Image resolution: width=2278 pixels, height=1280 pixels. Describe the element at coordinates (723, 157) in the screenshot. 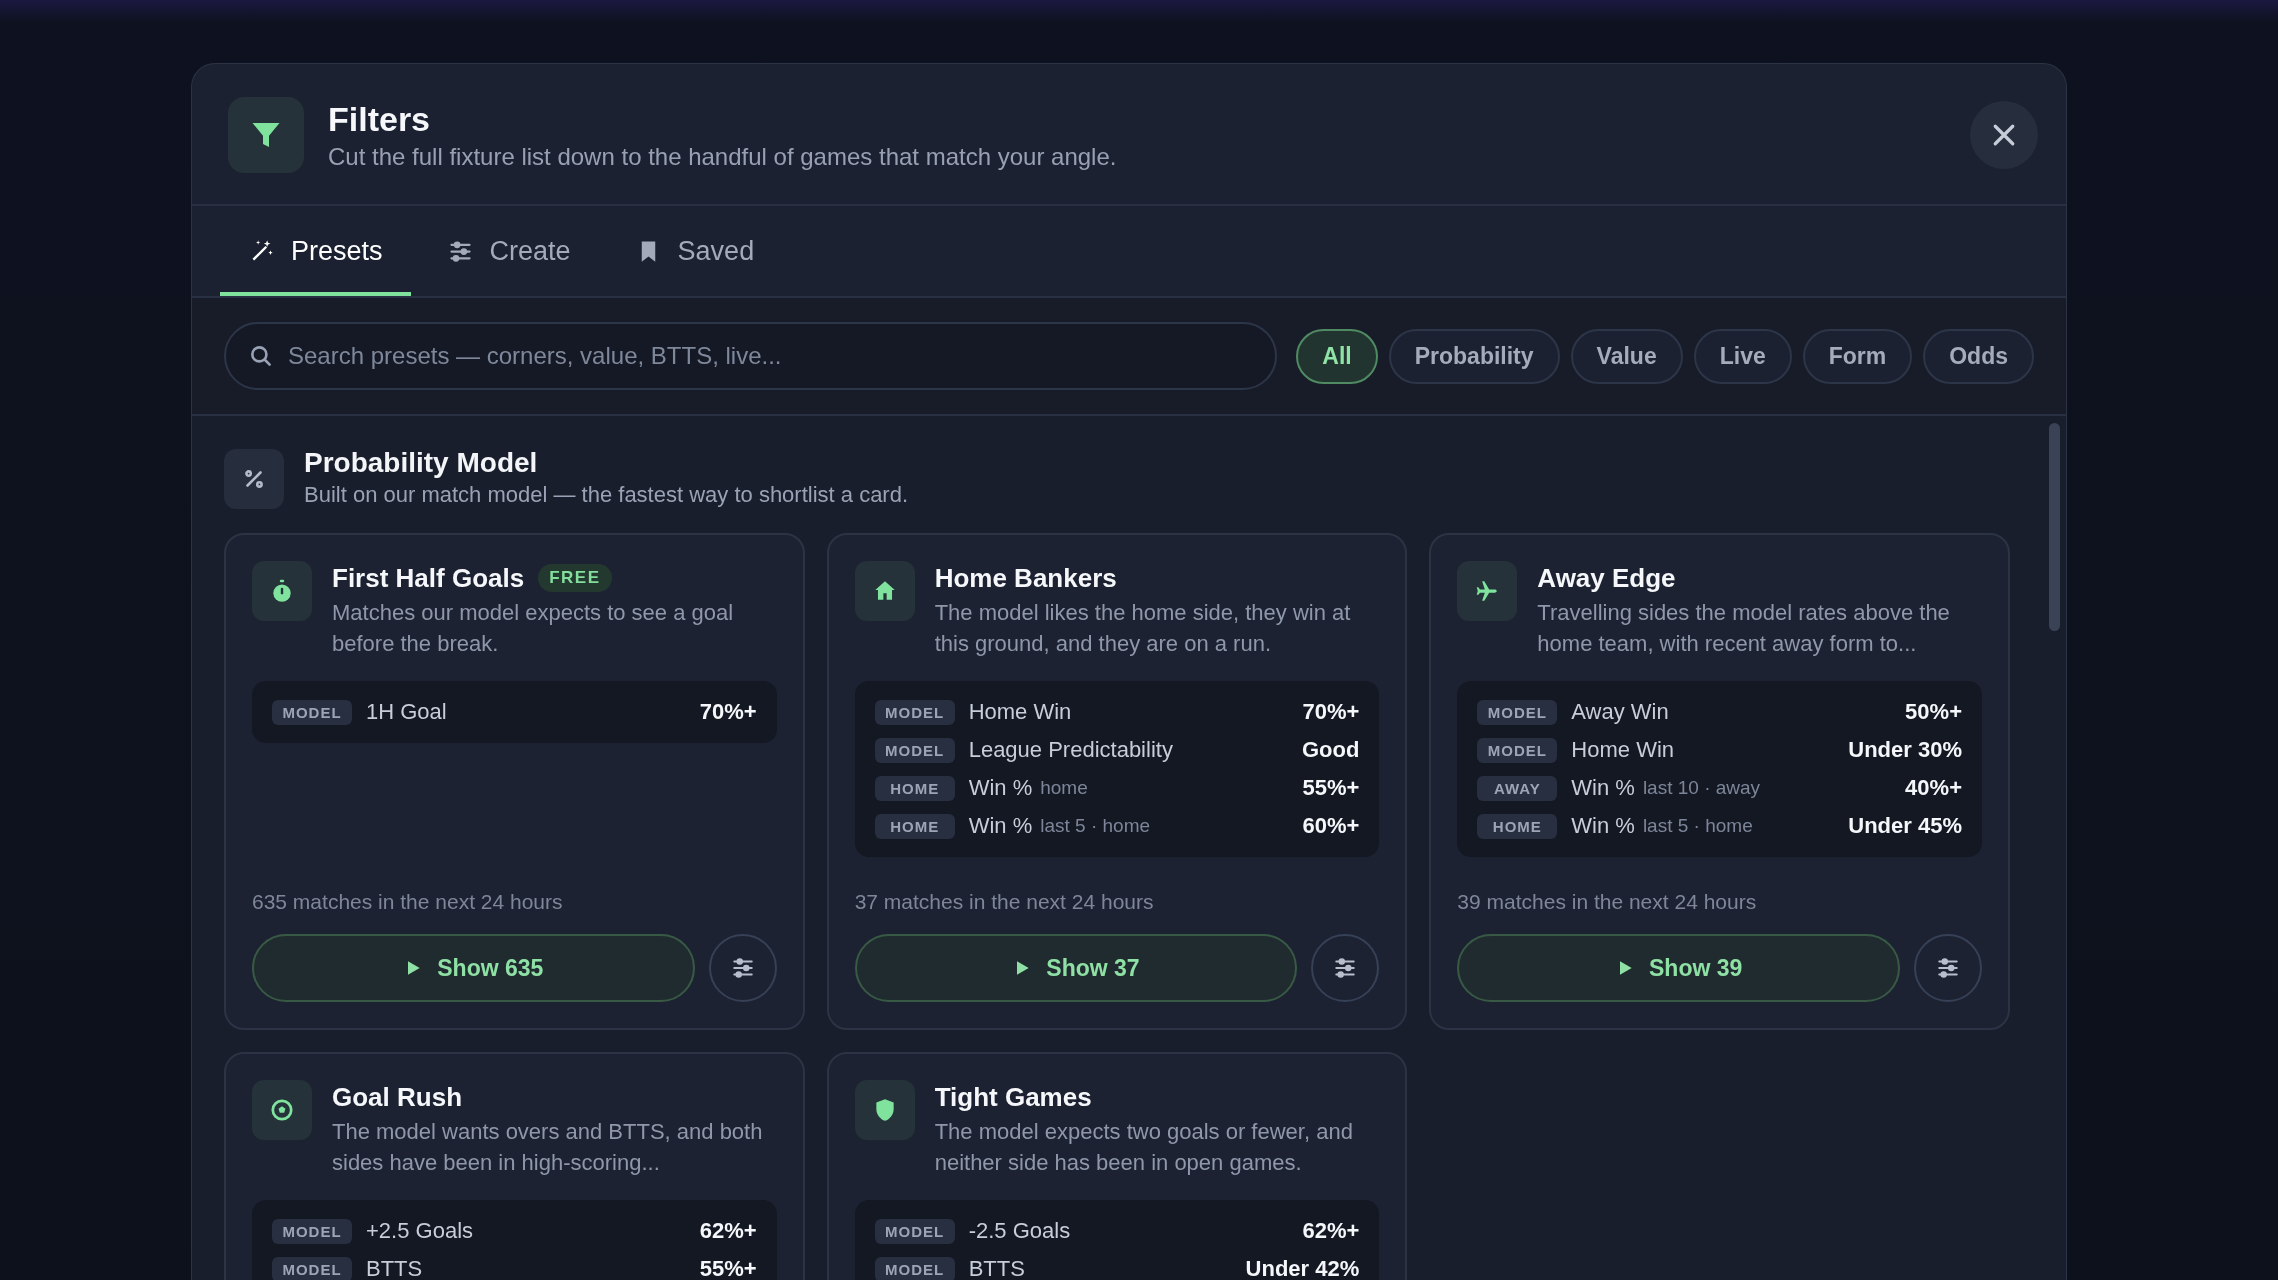

I see `dialog-subtitle: Cut the full fixture list down to the handful of games that match your angle.` at that location.